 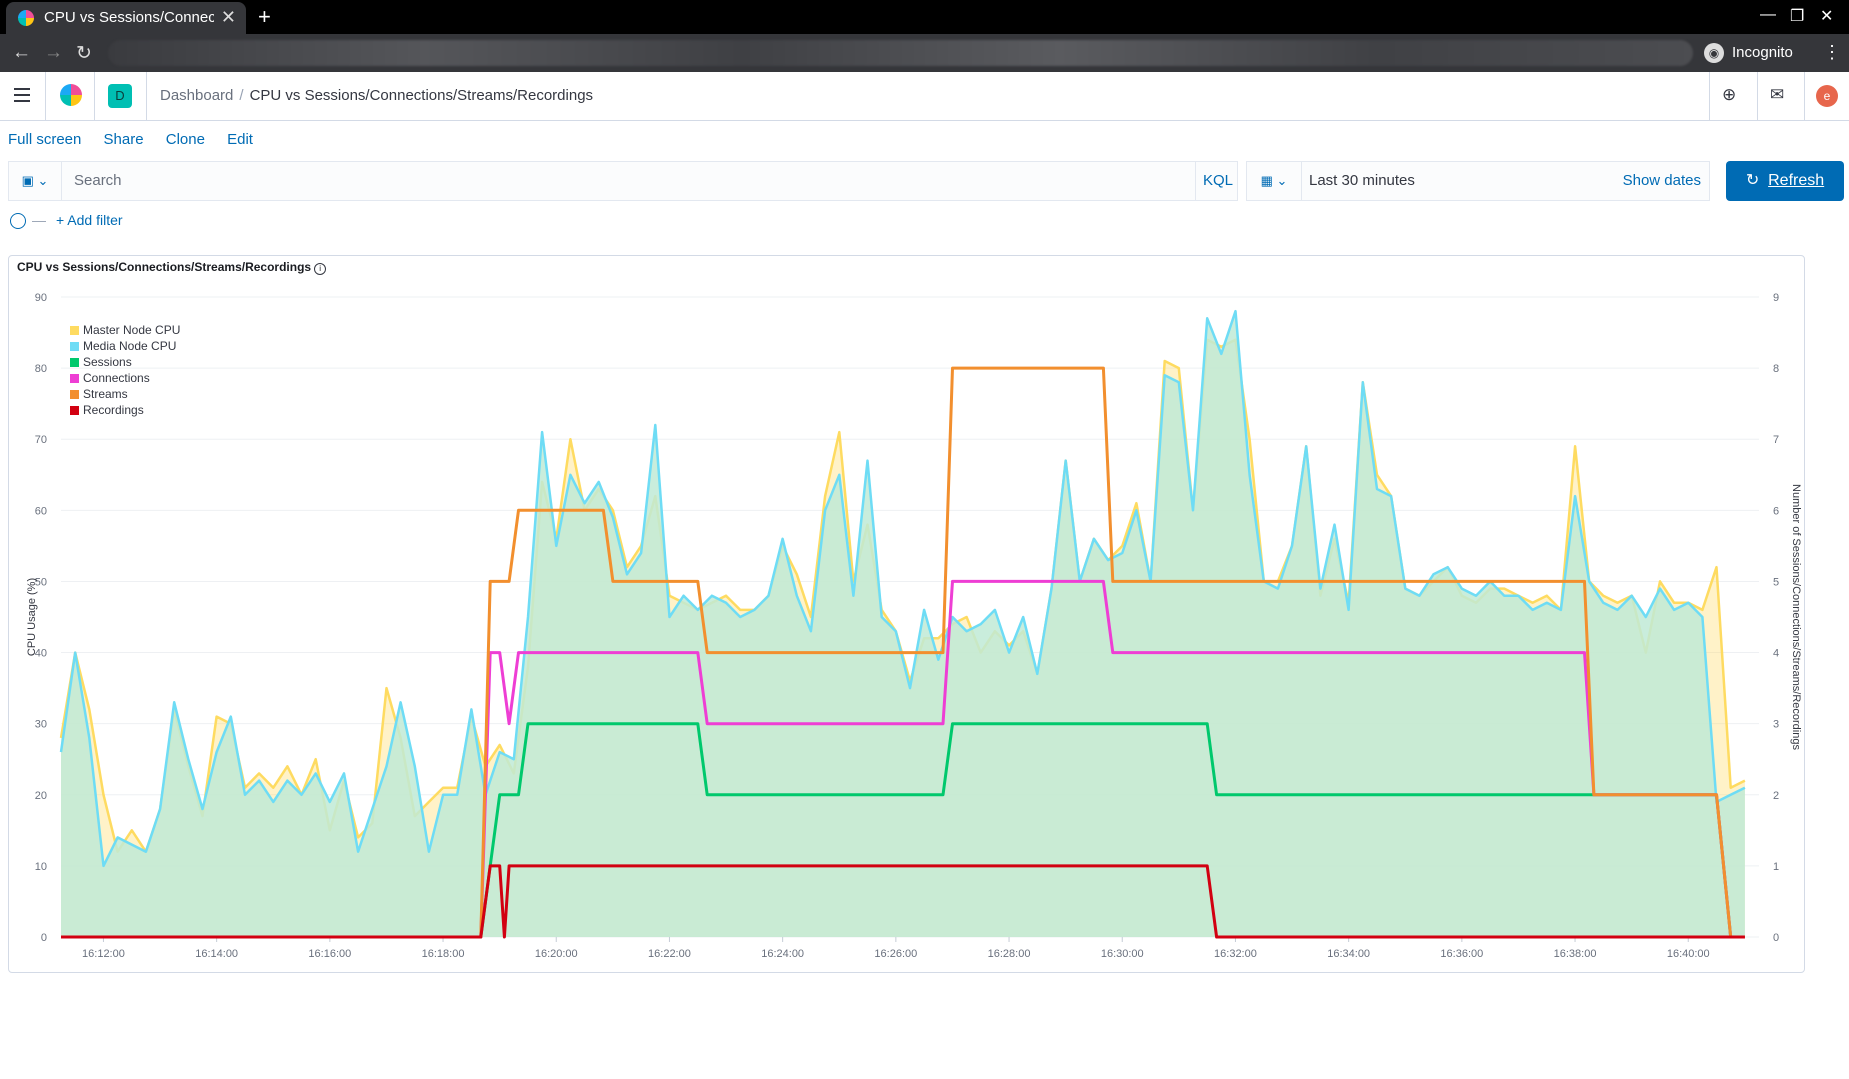 I want to click on share-link: Share, so click(x=124, y=139).